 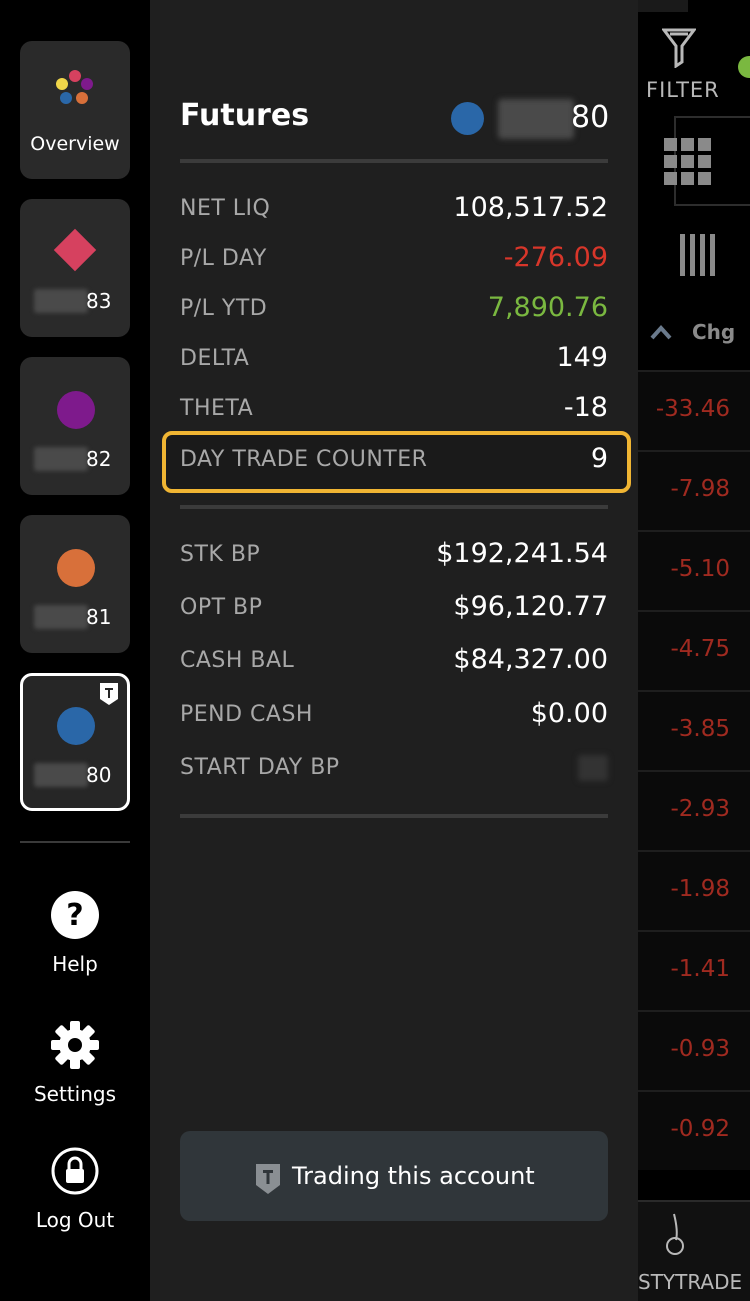 What do you see at coordinates (394, 260) in the screenshot?
I see `metric-row-pl-day: P/L DAY -276.09` at bounding box center [394, 260].